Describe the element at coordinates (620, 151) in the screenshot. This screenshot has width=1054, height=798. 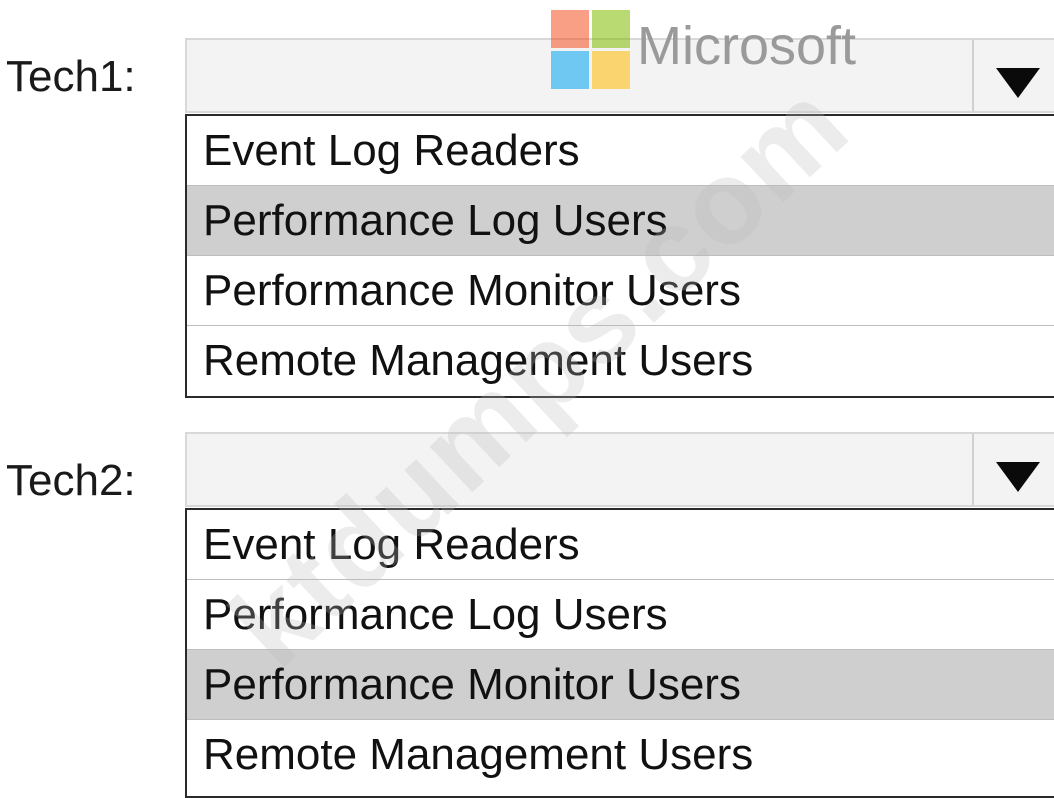
I see `tech1-option-event-log-readers: Event Log Readers` at that location.